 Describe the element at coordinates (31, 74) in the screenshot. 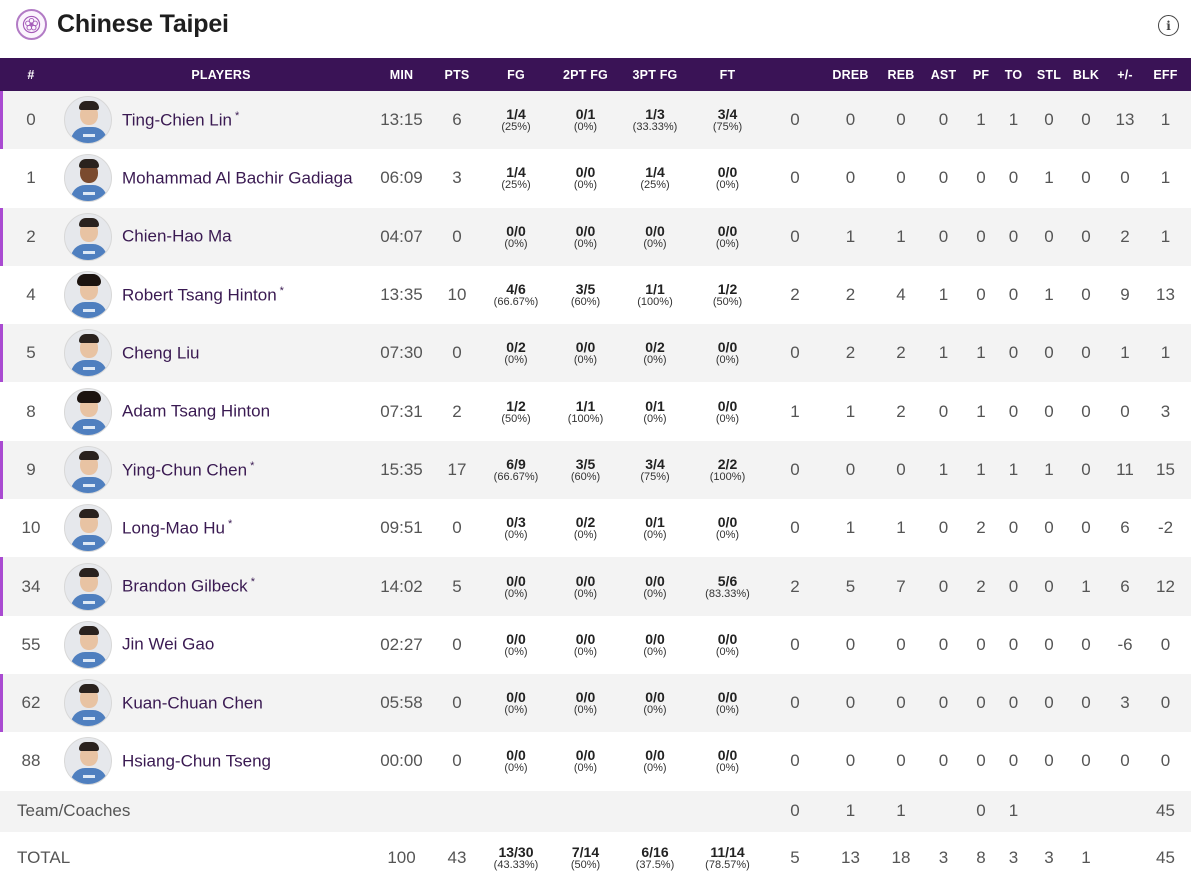

I see `col-header-number: #` at that location.